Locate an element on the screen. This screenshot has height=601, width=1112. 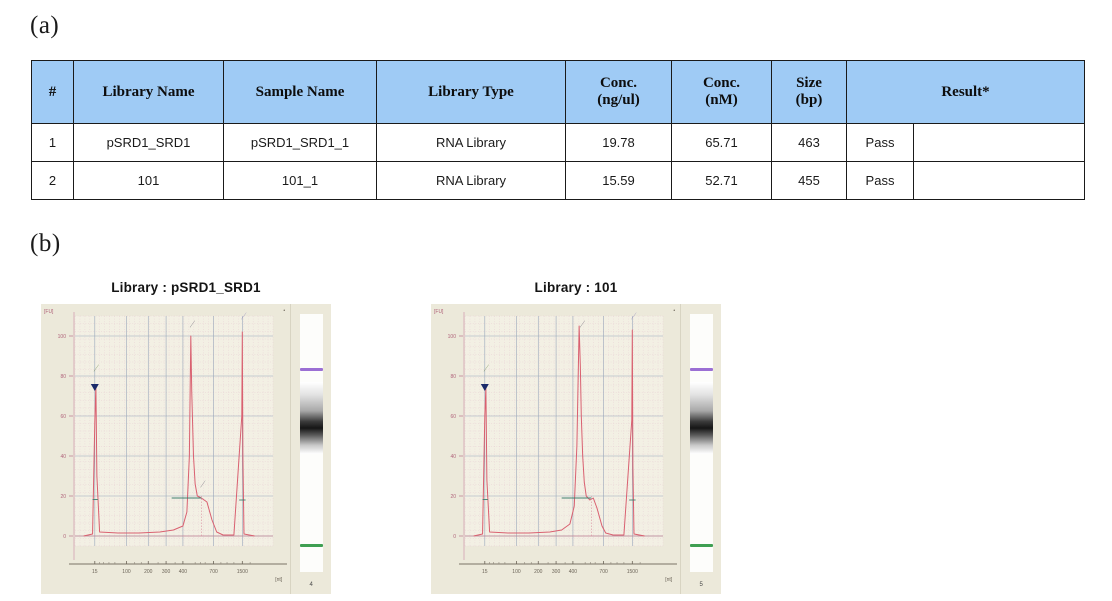
cell-size-bp: 455 is located at coordinates (809, 180).